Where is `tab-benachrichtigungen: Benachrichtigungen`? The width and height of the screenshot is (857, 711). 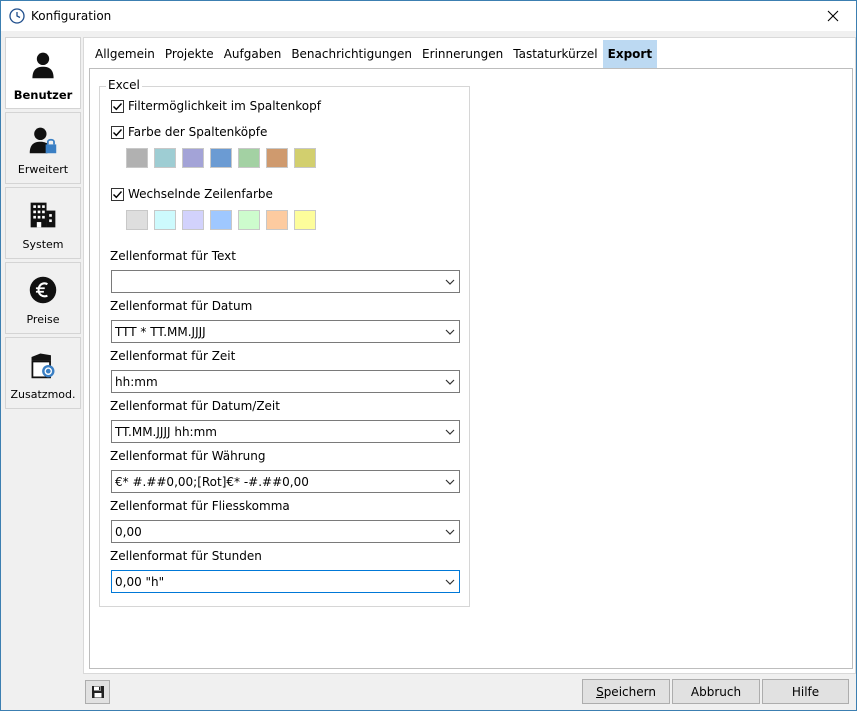
tab-benachrichtigungen: Benachrichtigungen is located at coordinates (351, 54).